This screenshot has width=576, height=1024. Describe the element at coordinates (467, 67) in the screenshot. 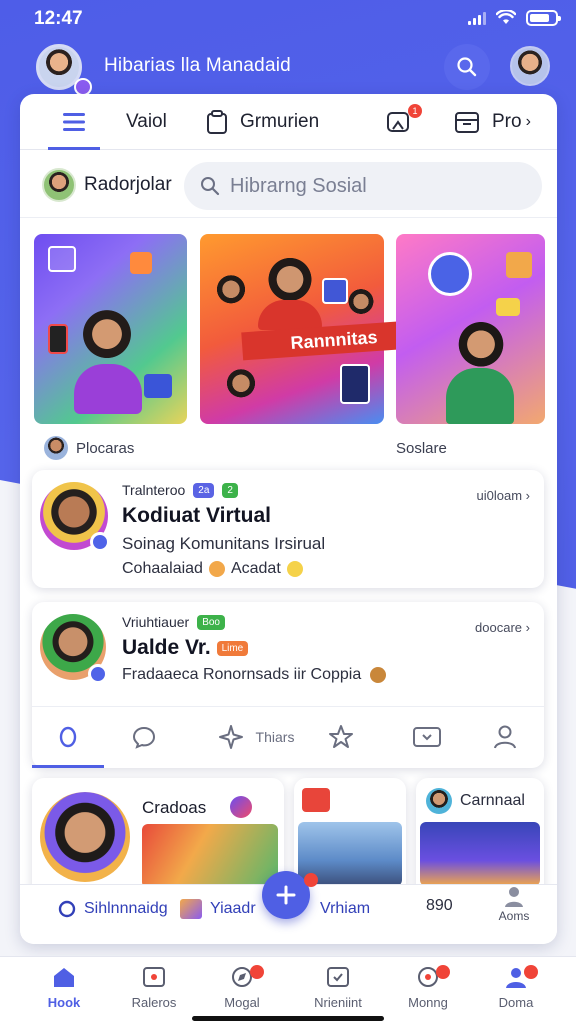

I see `search-button` at that location.